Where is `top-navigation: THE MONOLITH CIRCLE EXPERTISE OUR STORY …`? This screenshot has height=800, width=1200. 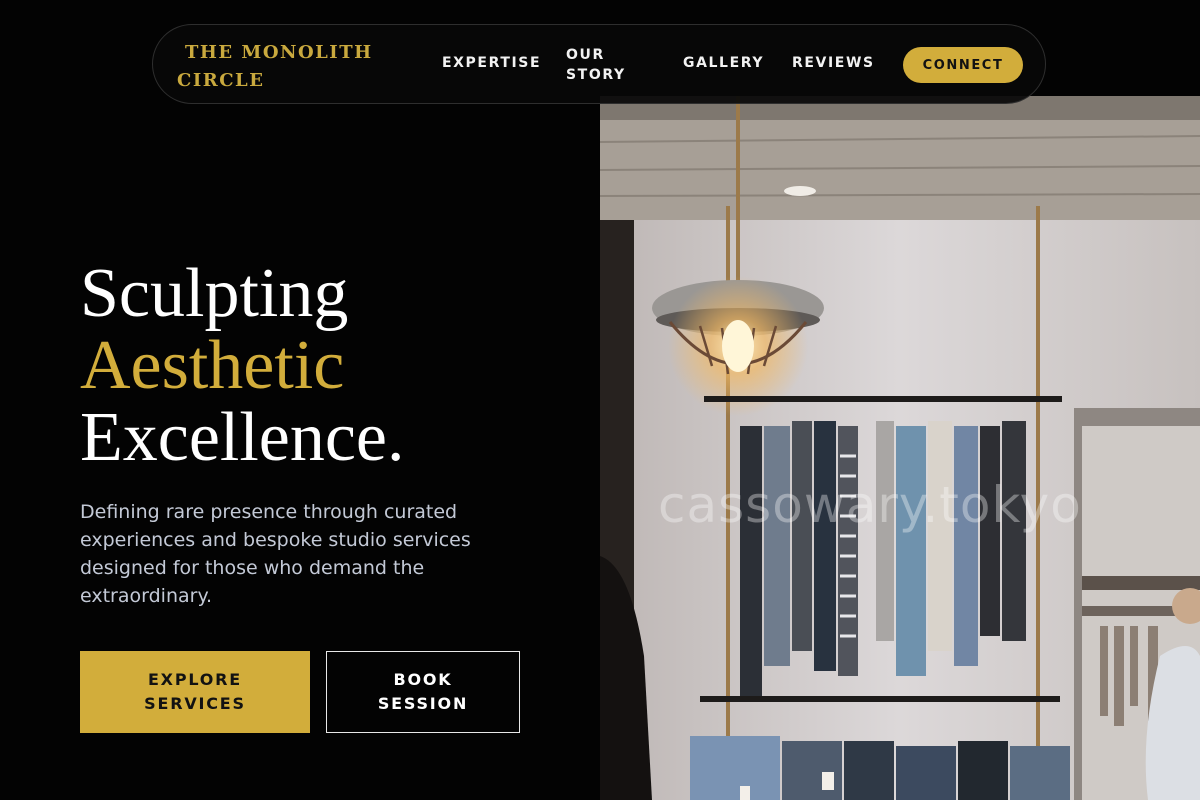 top-navigation: THE MONOLITH CIRCLE EXPERTISE OUR STORY … is located at coordinates (599, 64).